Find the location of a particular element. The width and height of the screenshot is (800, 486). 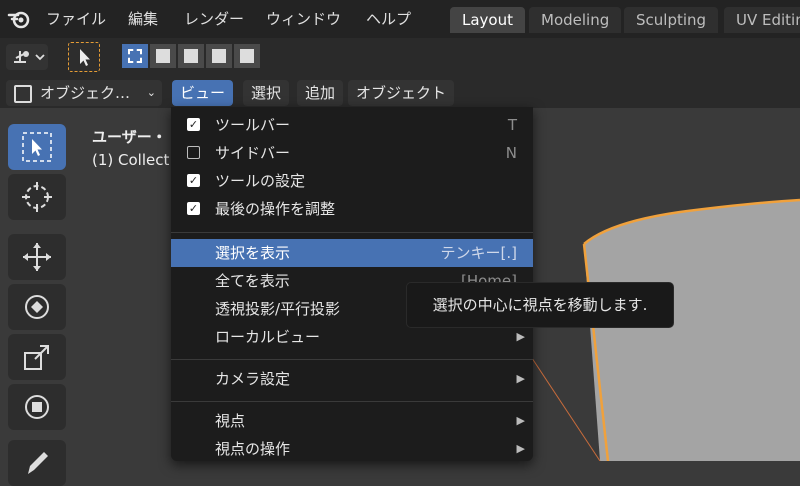

menu-edit: 編集 is located at coordinates (143, 18).